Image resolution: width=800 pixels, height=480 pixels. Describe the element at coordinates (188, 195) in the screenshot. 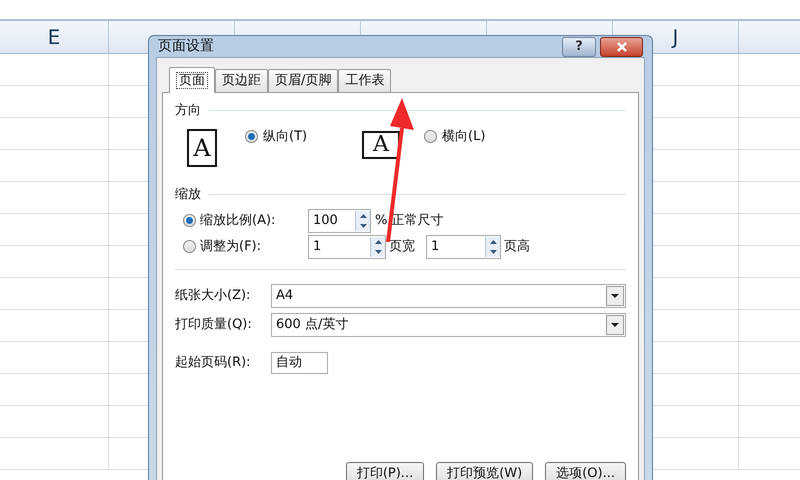

I see `section-heading: 缩放` at that location.